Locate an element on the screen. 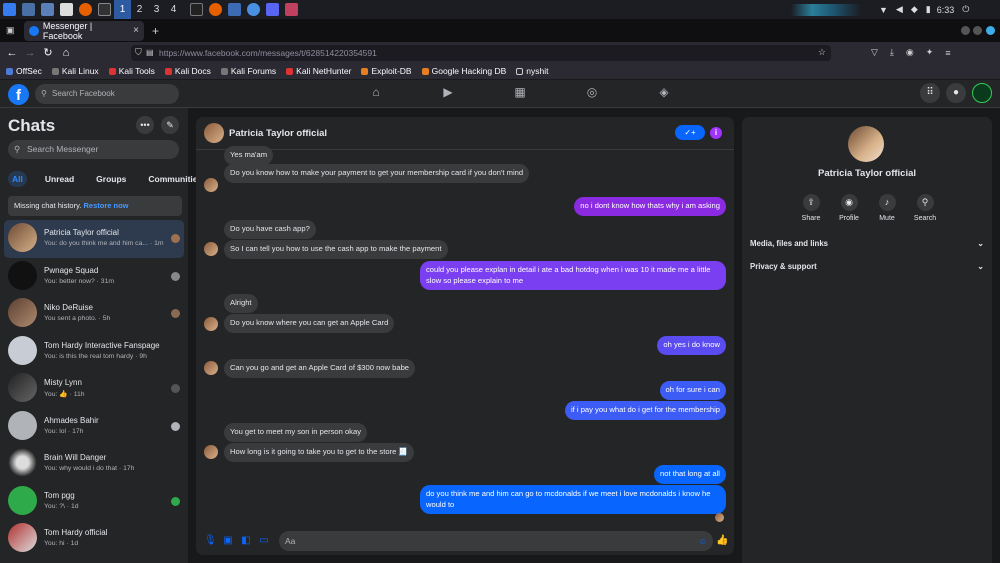  bookmark-ghdb: Google Hacking DB is located at coordinates (463, 71).